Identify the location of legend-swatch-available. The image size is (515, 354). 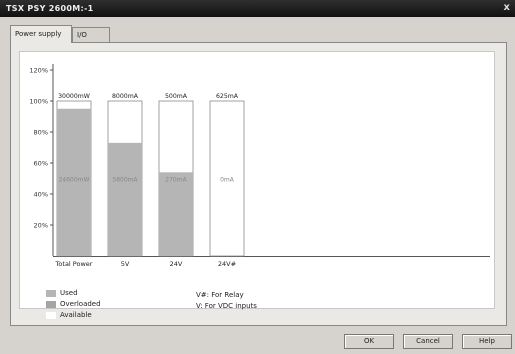
(51, 315).